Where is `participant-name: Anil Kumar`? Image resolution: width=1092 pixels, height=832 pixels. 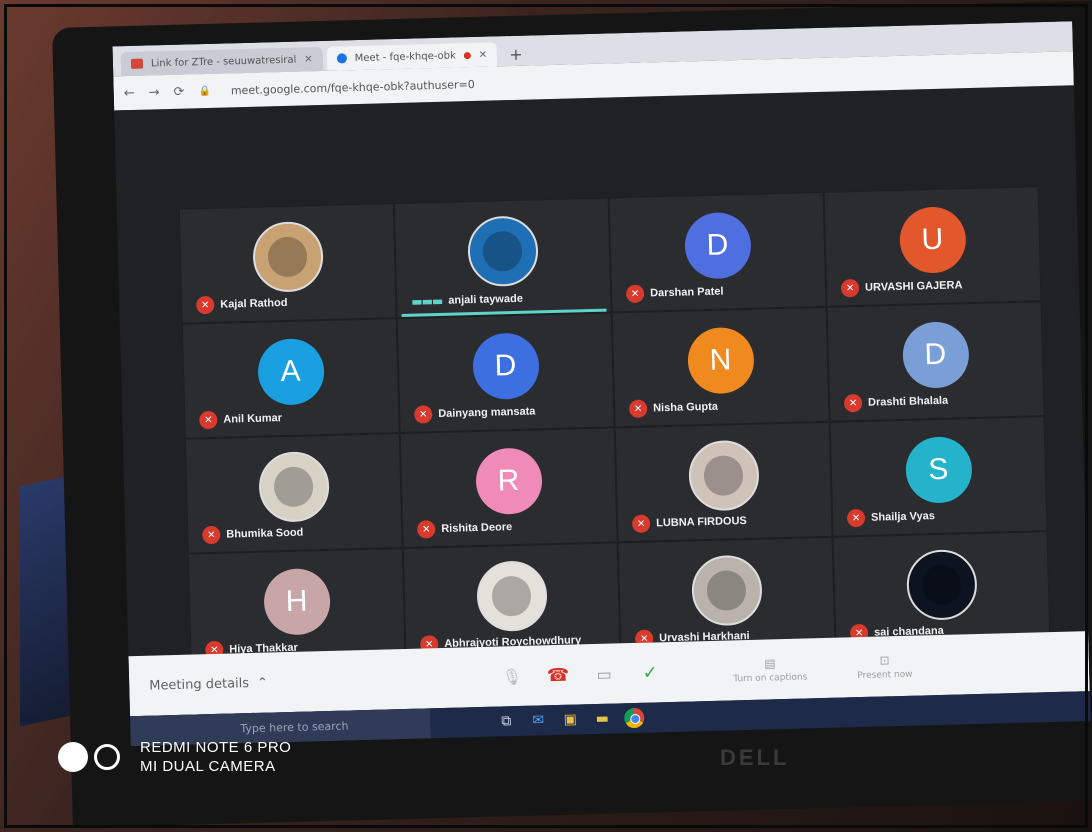
participant-name: Anil Kumar is located at coordinates (253, 419).